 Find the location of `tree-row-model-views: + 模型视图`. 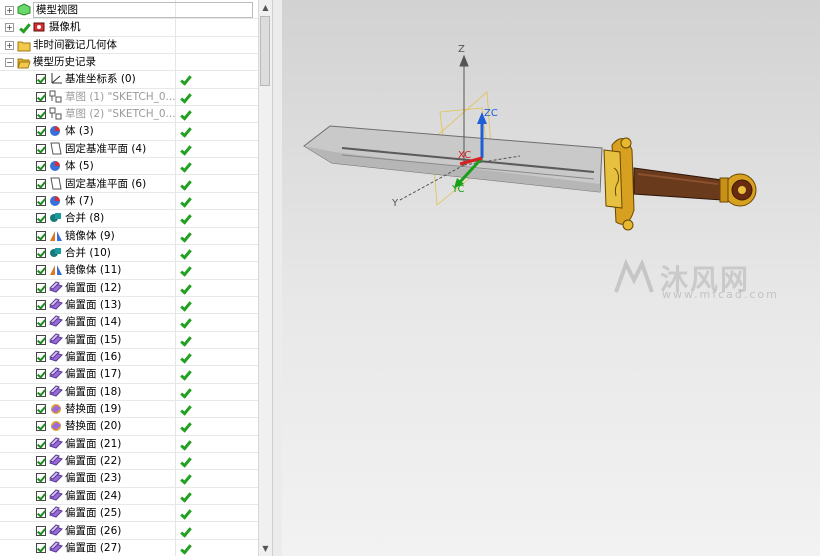

tree-row-model-views: + 模型视图 is located at coordinates (129, 11).